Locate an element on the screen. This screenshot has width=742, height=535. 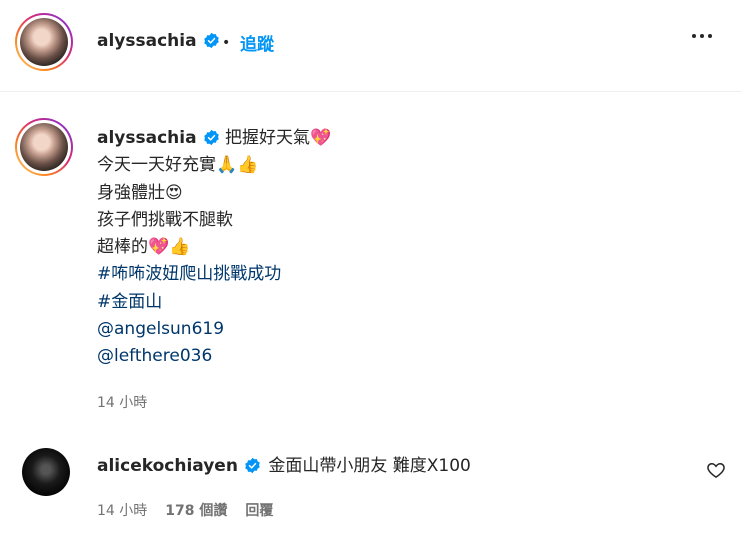
caption-text: 身強體壯😍 is located at coordinates (140, 192).